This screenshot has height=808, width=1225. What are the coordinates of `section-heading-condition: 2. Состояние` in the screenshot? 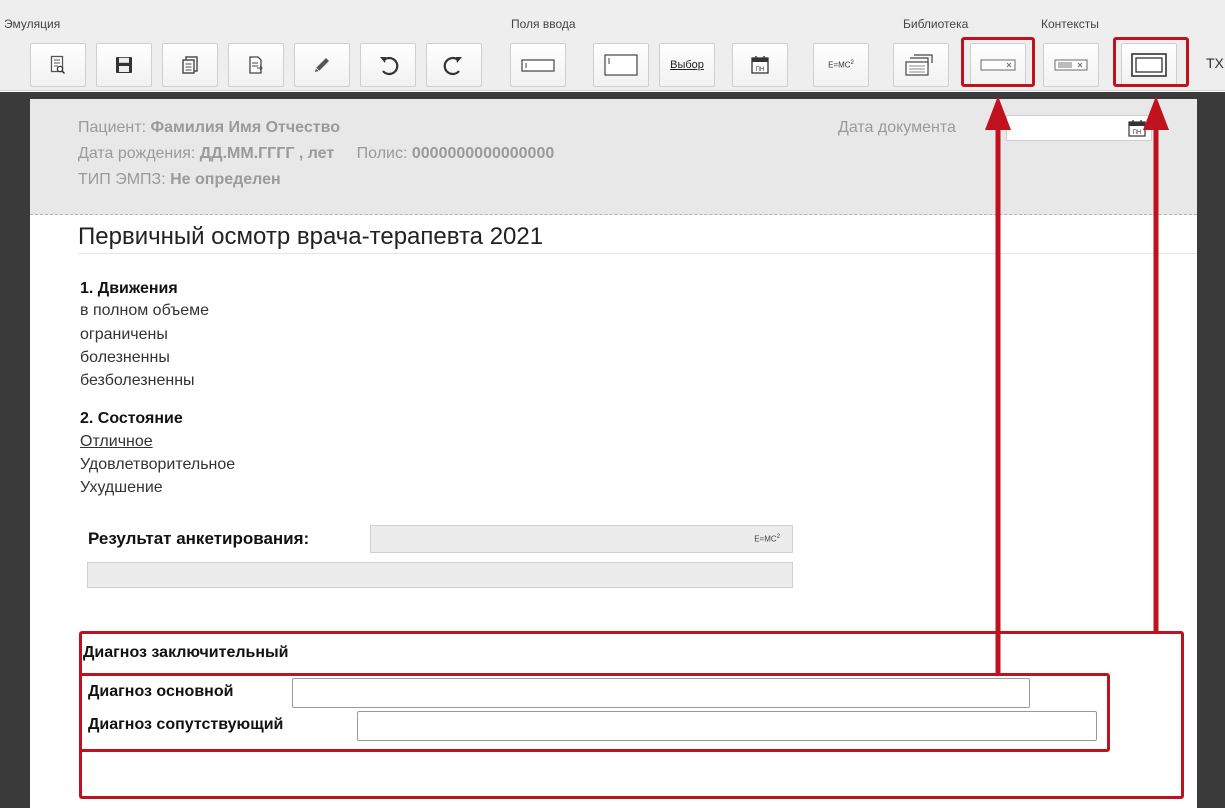 It's located at (131, 418).